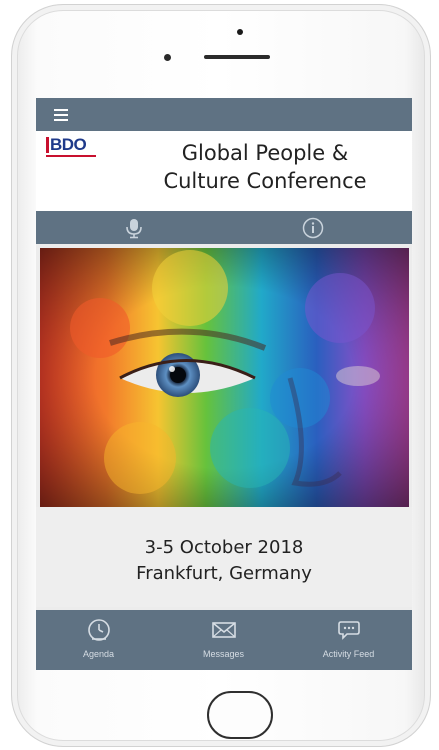 The image size is (439, 750). What do you see at coordinates (348, 654) in the screenshot?
I see `tab-label-activity-feed: Activity Feed` at bounding box center [348, 654].